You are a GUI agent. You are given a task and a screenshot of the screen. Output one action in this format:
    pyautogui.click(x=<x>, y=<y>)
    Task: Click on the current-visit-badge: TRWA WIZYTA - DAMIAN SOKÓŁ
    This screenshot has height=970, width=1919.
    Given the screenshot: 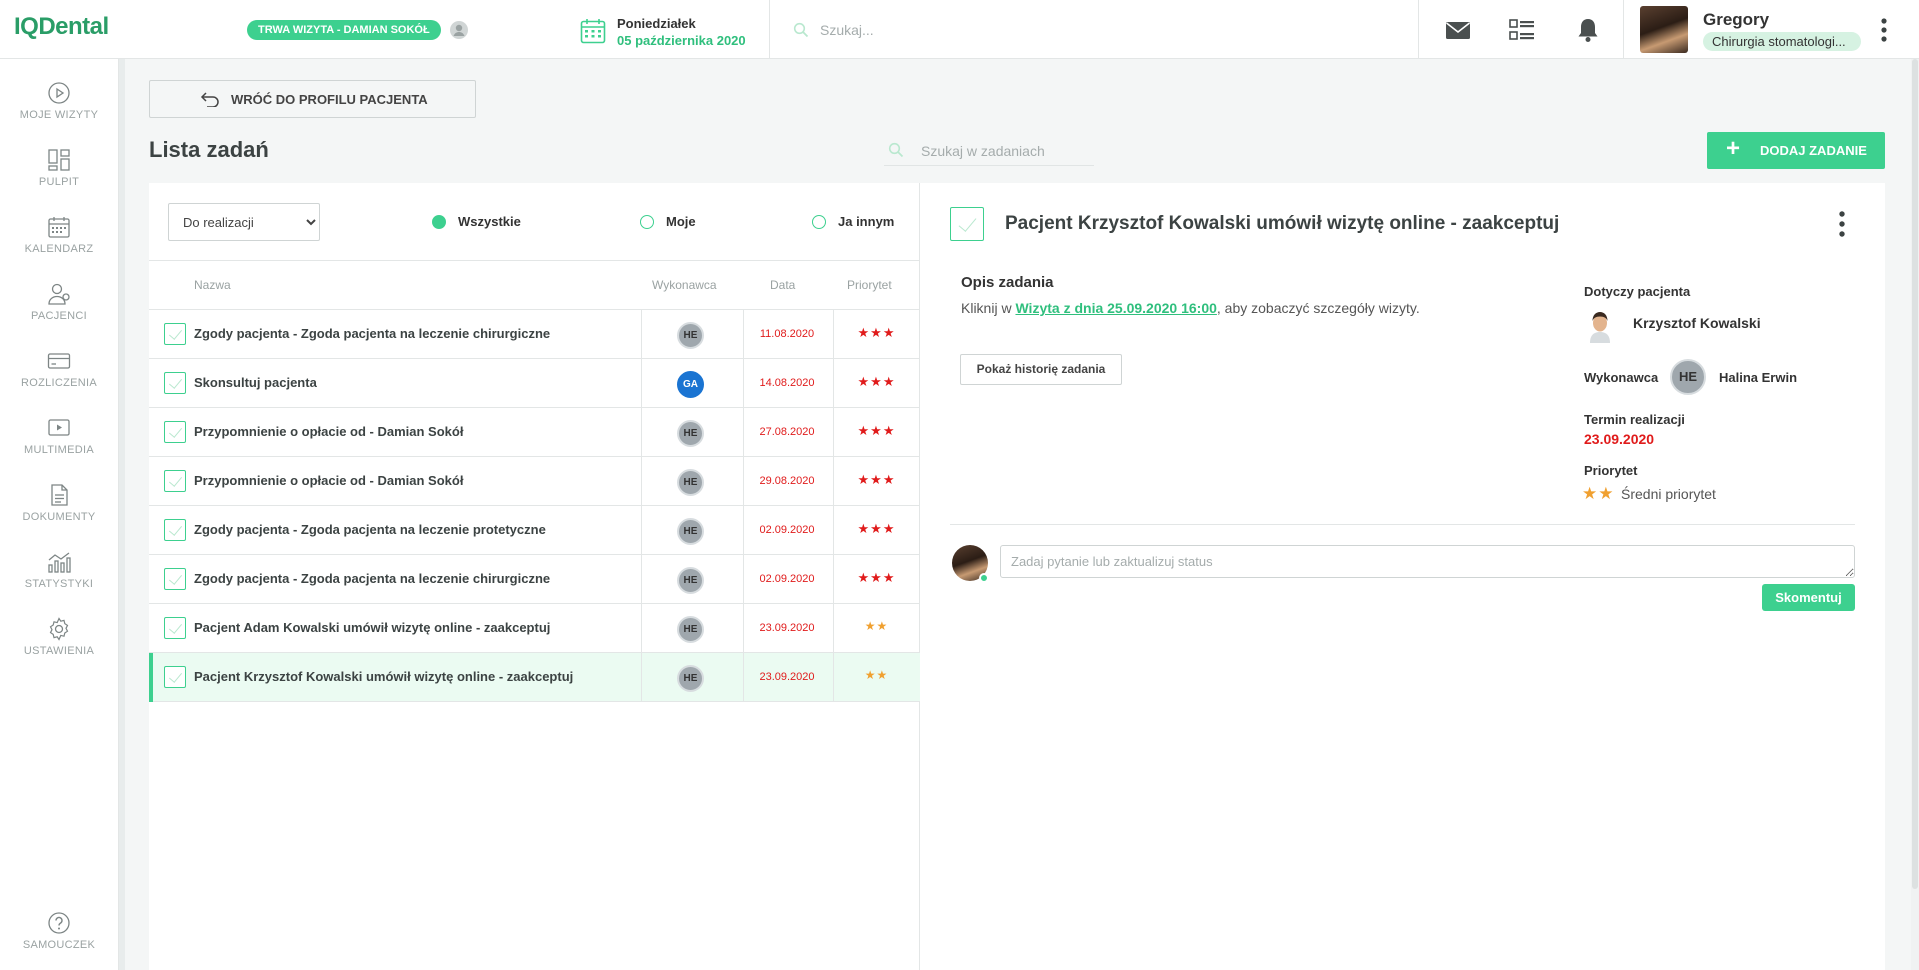 What is the action you would take?
    pyautogui.click(x=344, y=30)
    